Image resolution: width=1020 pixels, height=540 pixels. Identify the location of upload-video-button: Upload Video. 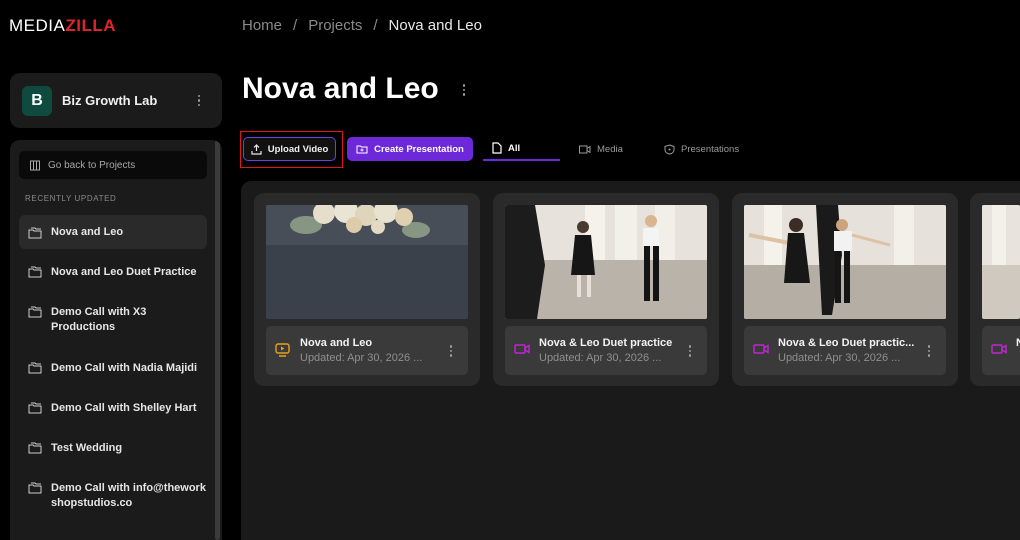
(289, 149).